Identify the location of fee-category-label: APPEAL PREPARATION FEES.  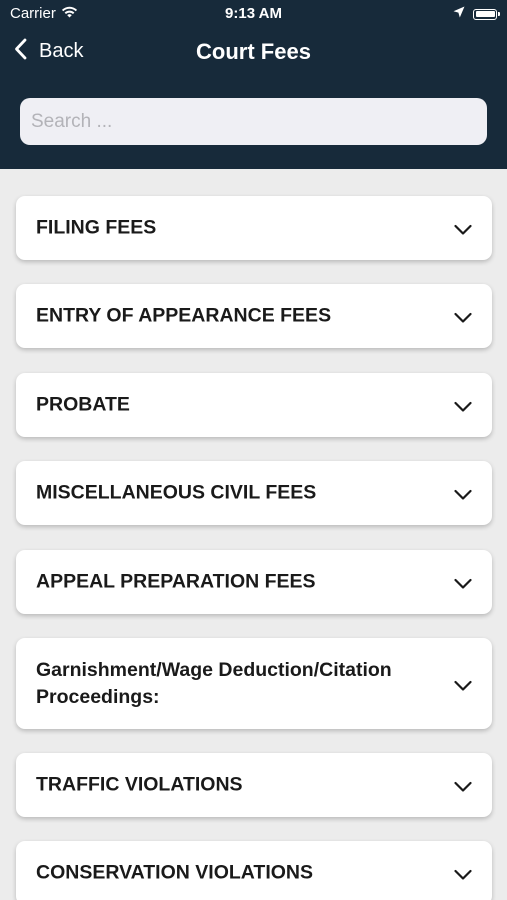
(176, 581).